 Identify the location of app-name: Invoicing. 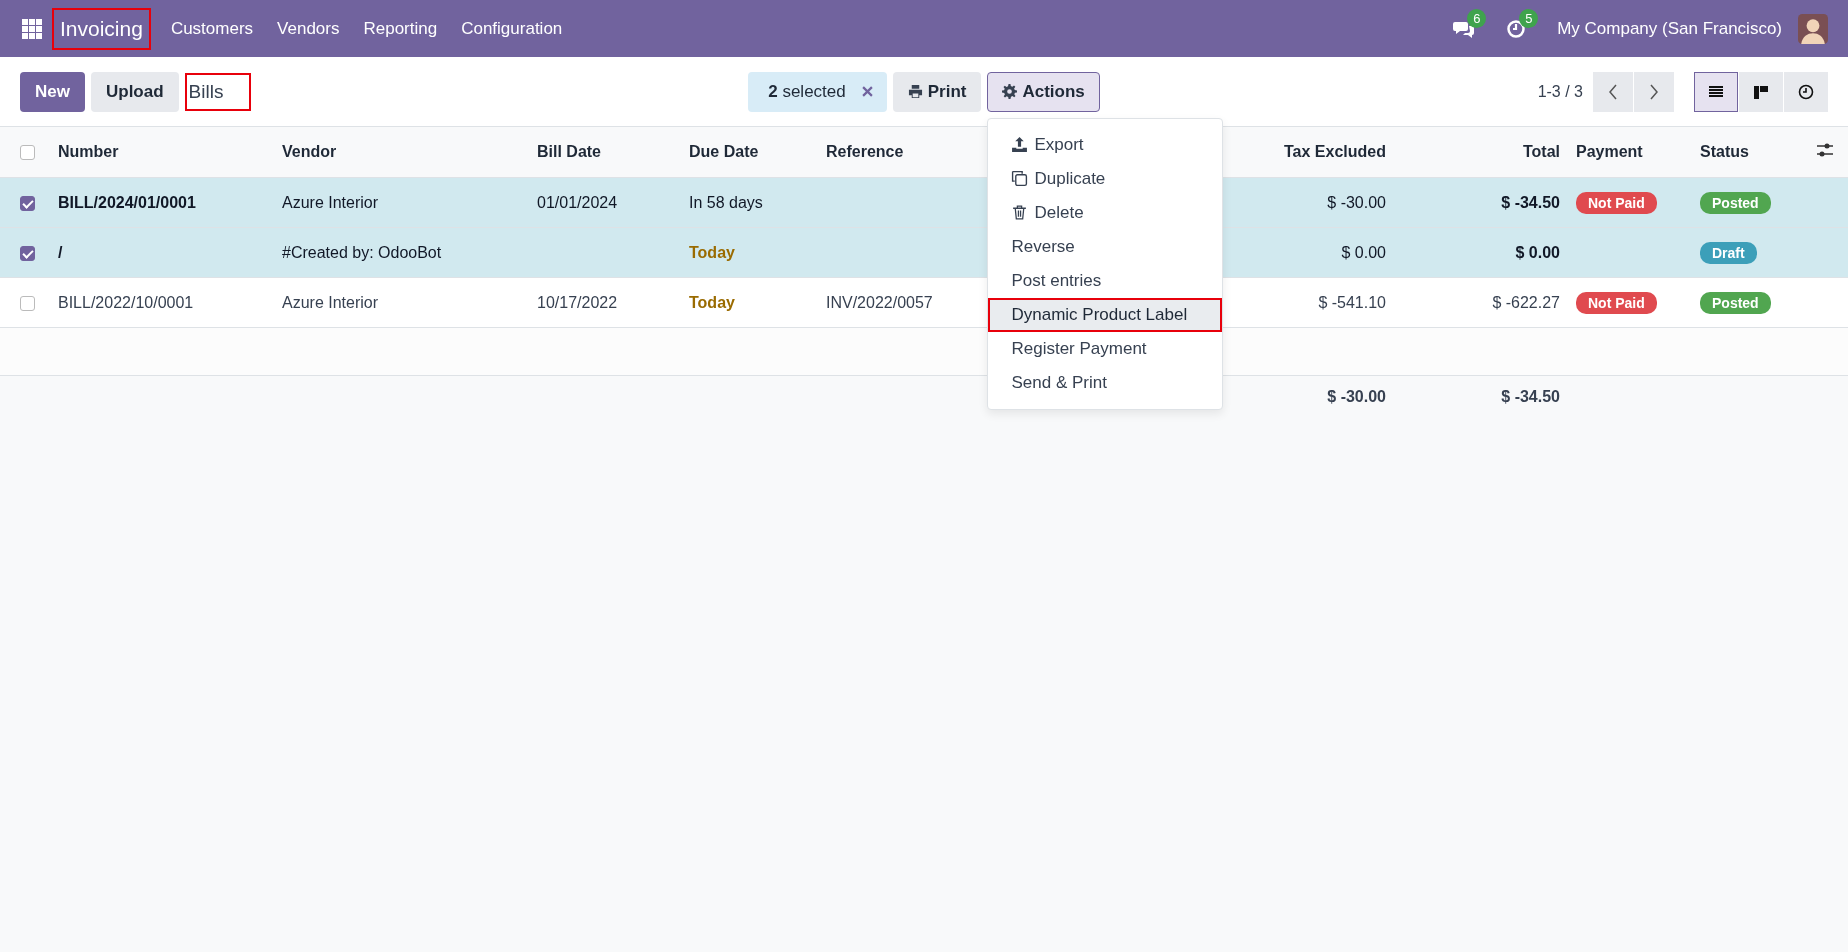
(101, 28).